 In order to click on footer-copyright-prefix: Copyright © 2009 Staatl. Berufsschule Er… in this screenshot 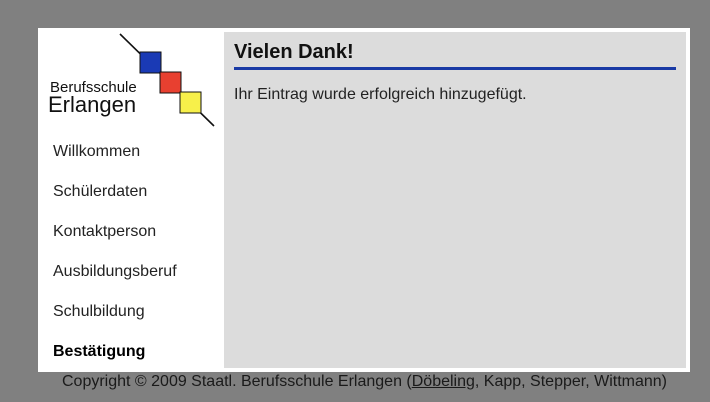, I will do `click(236, 381)`.